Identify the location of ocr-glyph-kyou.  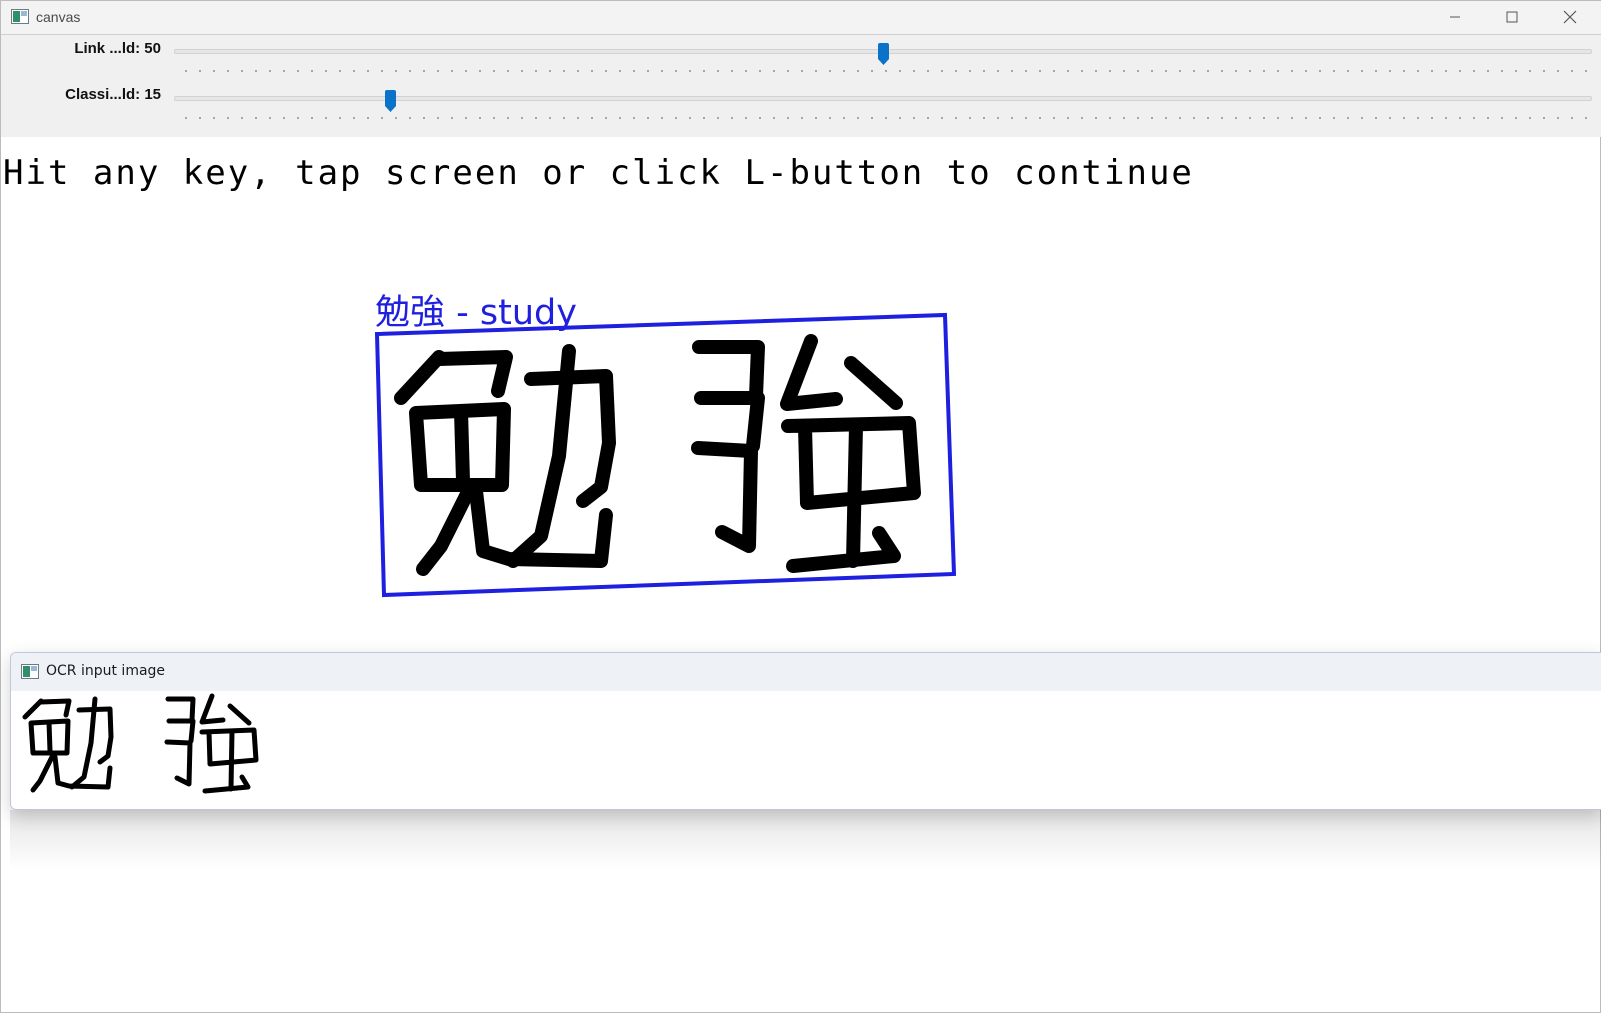
(211, 743).